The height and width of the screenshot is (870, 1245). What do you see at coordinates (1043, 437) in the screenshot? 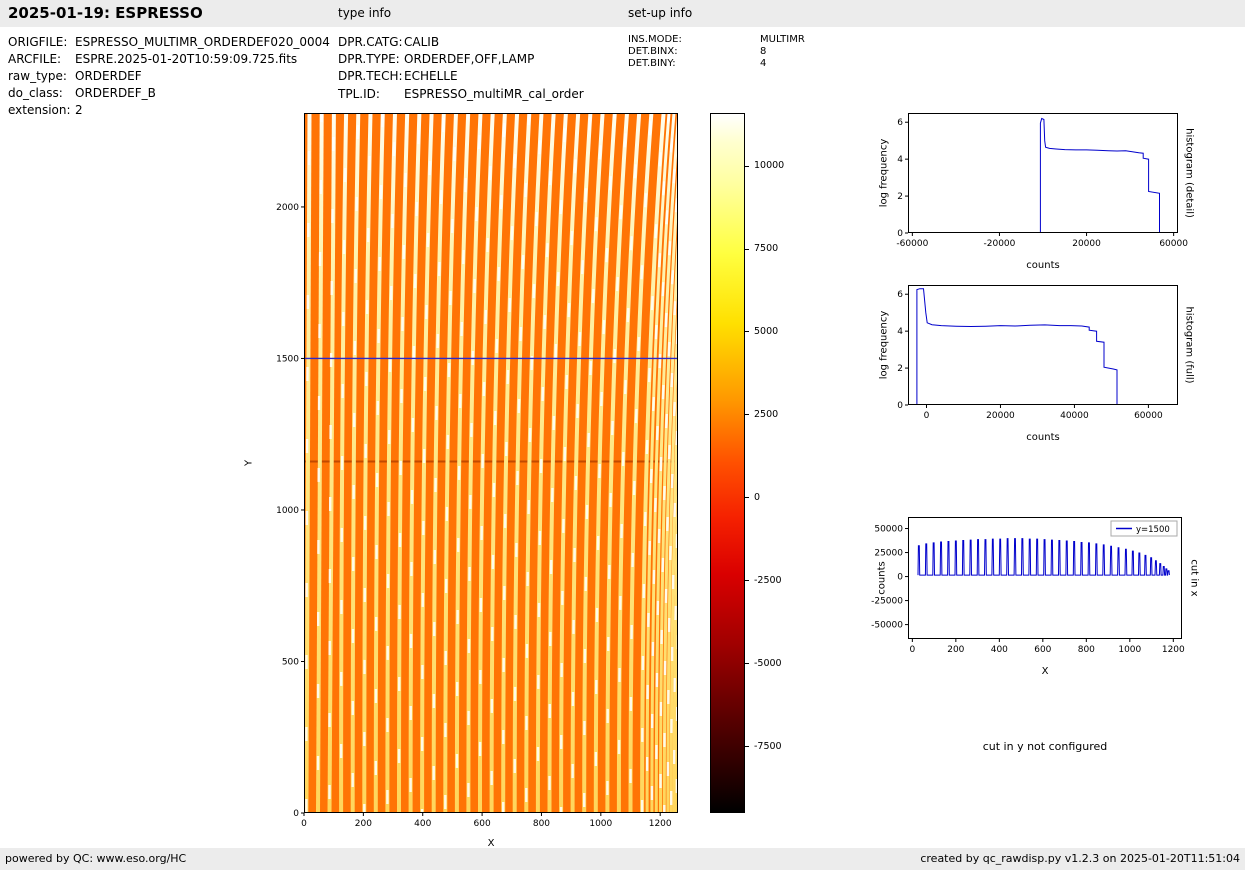
I see `hist-full-x-label: counts` at bounding box center [1043, 437].